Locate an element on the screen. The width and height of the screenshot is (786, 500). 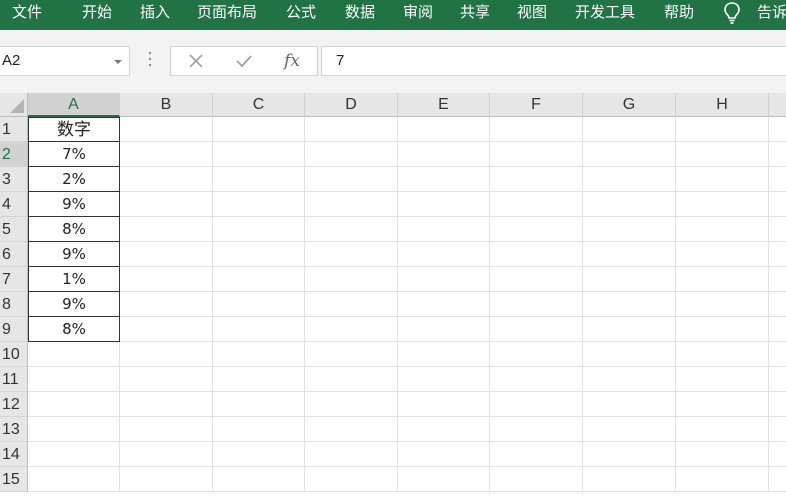
cell-i14 is located at coordinates (777, 454).